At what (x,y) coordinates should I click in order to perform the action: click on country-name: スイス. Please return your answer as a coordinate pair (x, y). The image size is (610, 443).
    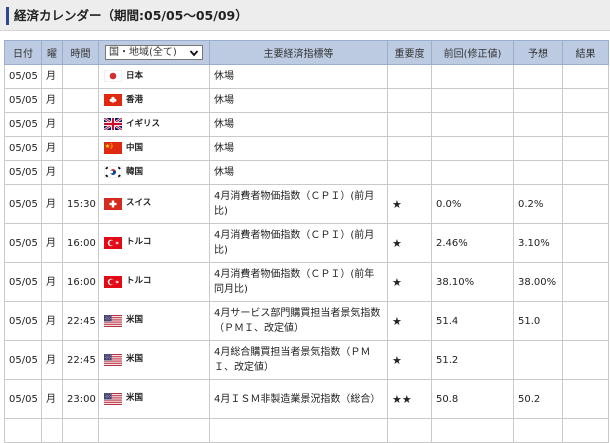
    Looking at the image, I should click on (139, 203).